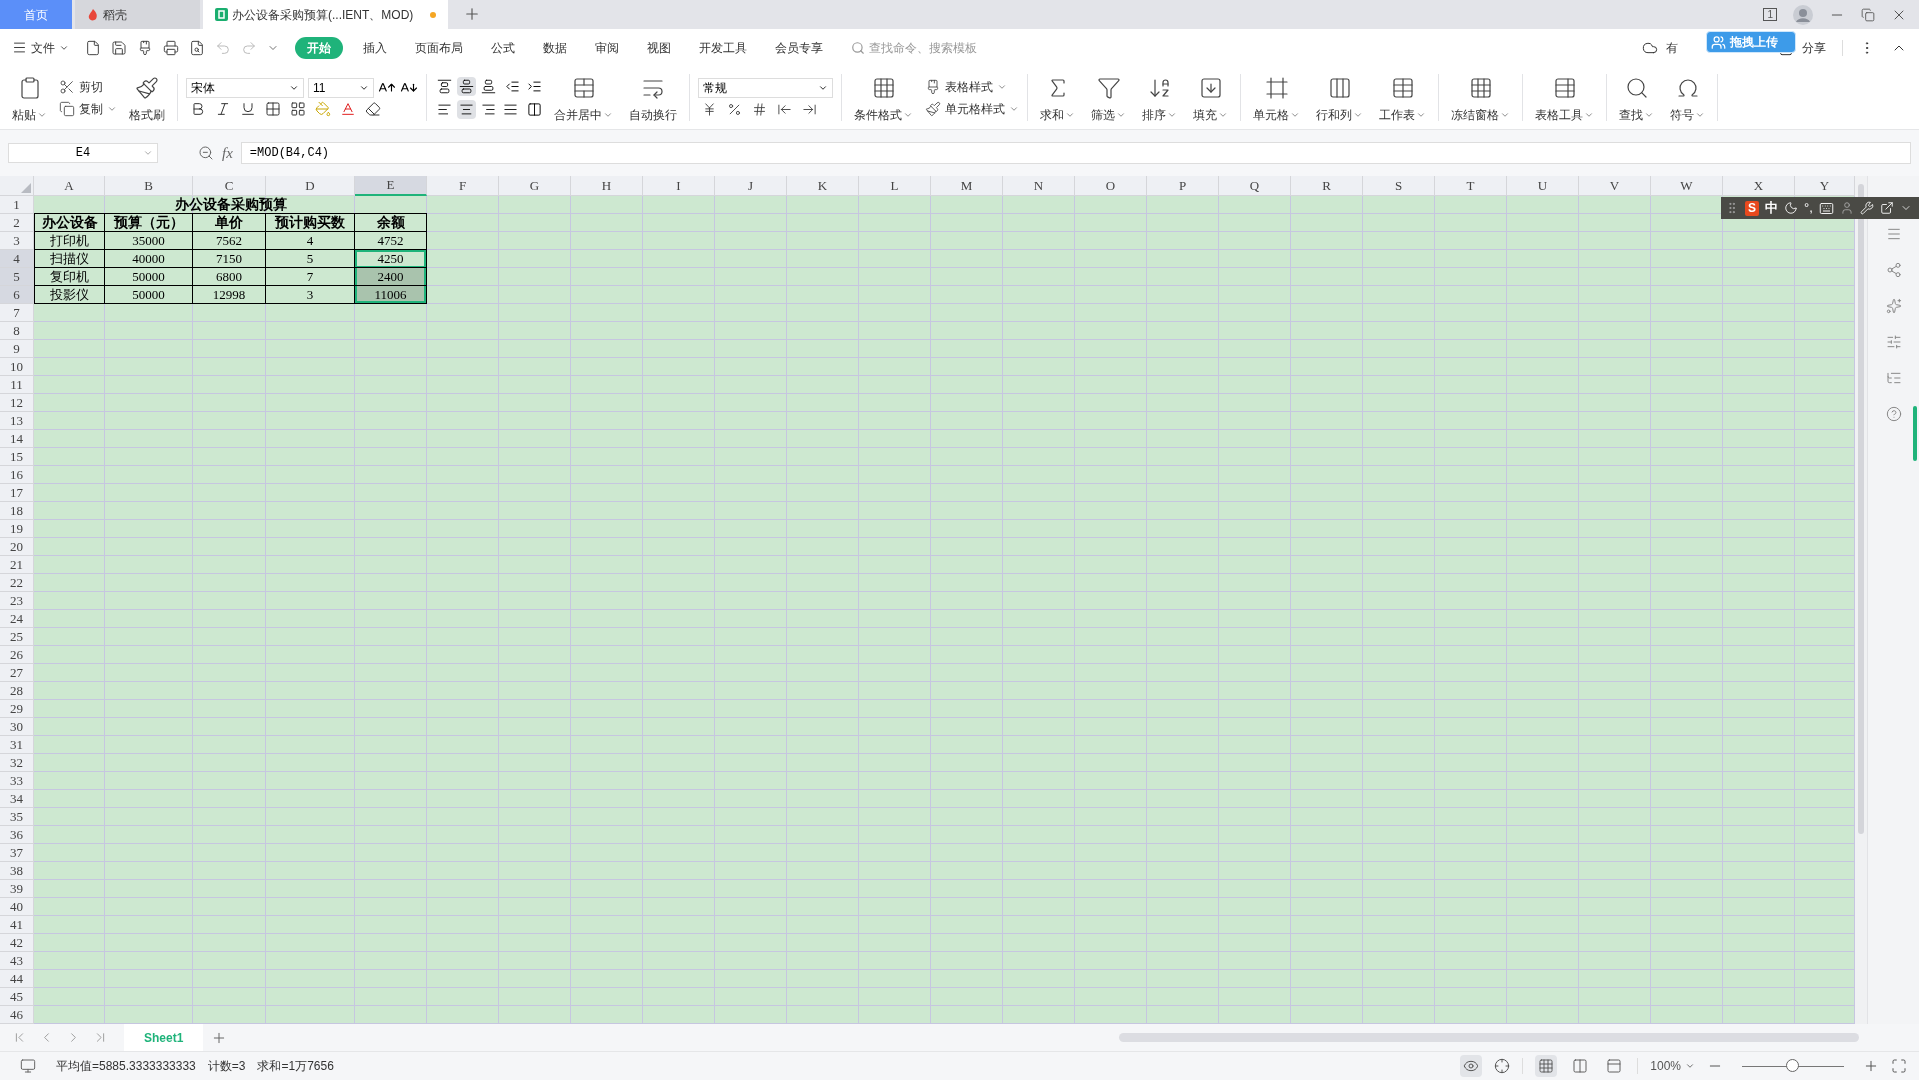 The height and width of the screenshot is (1080, 1919). I want to click on ribbon-button: 行和列, so click(1339, 97).